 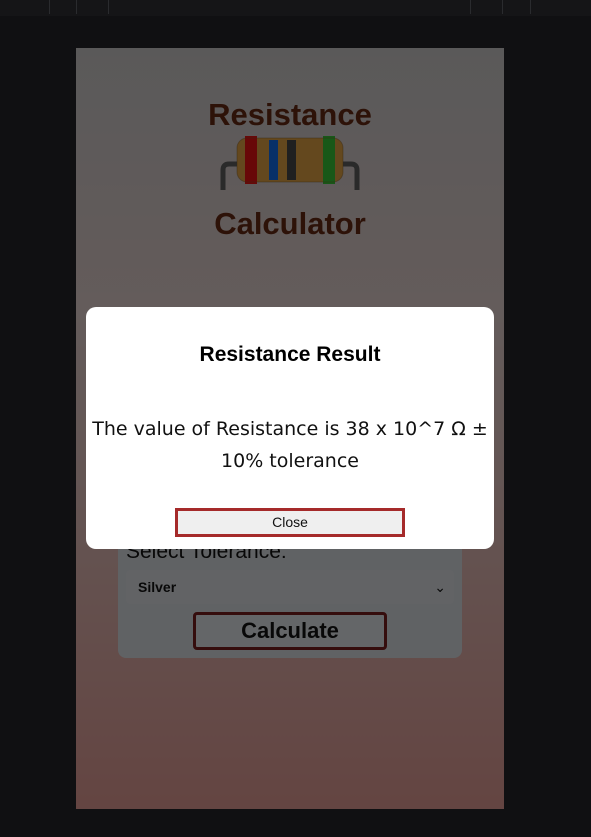 What do you see at coordinates (290, 354) in the screenshot?
I see `modal-title: Resistance Result` at bounding box center [290, 354].